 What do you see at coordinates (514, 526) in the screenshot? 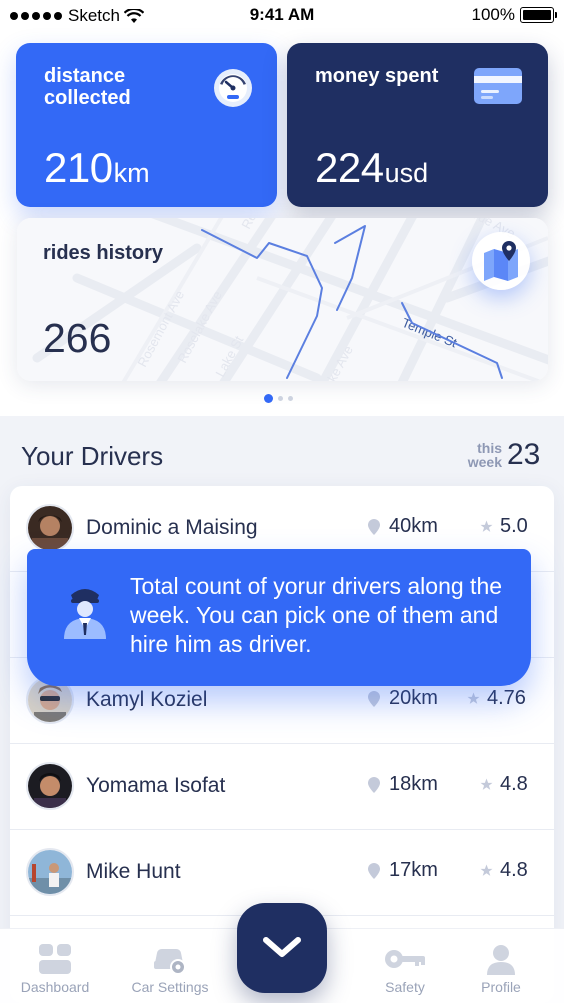
I see `driver-rating-value: 5.0` at bounding box center [514, 526].